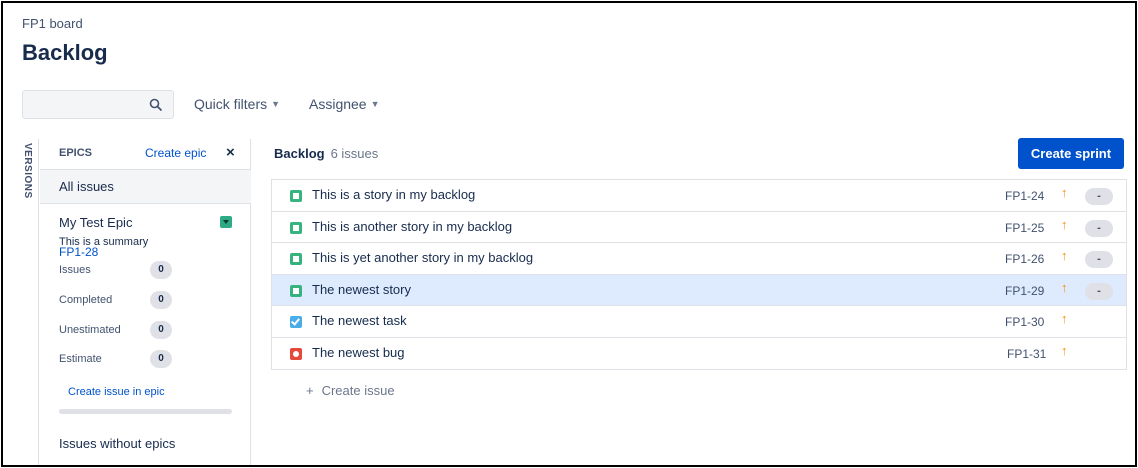 The height and width of the screenshot is (468, 1138). I want to click on issue-key: FP1-26, so click(1024, 259).